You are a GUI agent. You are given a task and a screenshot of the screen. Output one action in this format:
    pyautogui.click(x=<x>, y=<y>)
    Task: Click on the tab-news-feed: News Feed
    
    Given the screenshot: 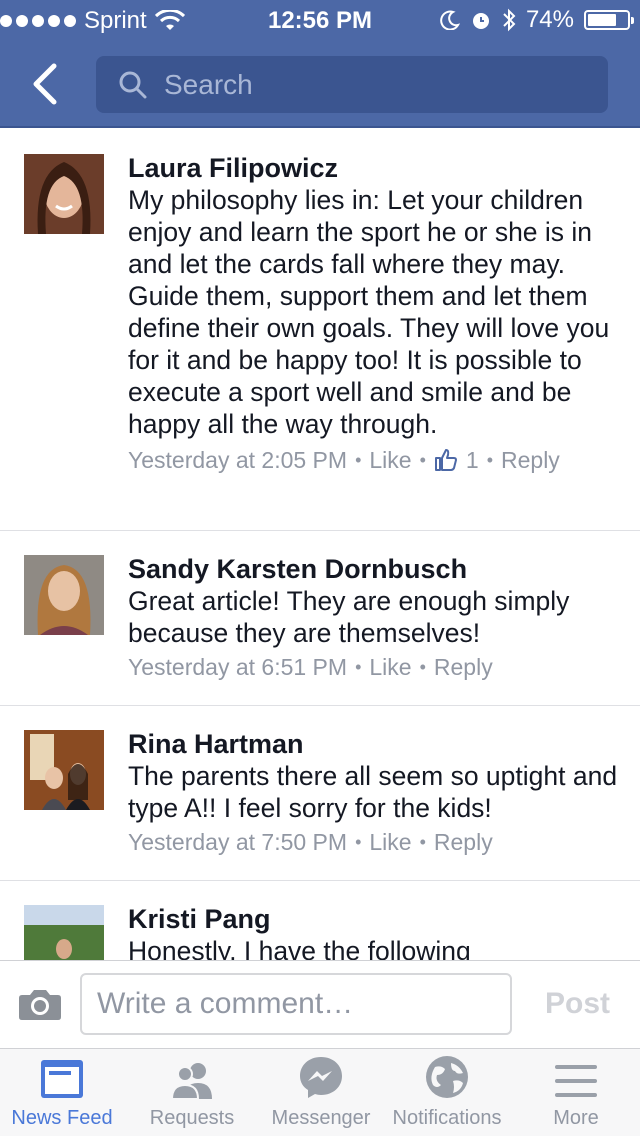 What is the action you would take?
    pyautogui.click(x=62, y=1093)
    